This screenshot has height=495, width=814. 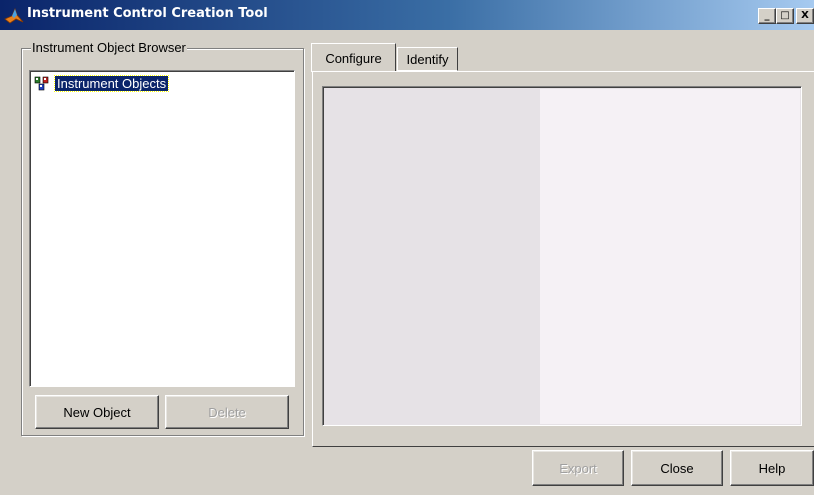 I want to click on maximize-button: □, so click(x=785, y=16).